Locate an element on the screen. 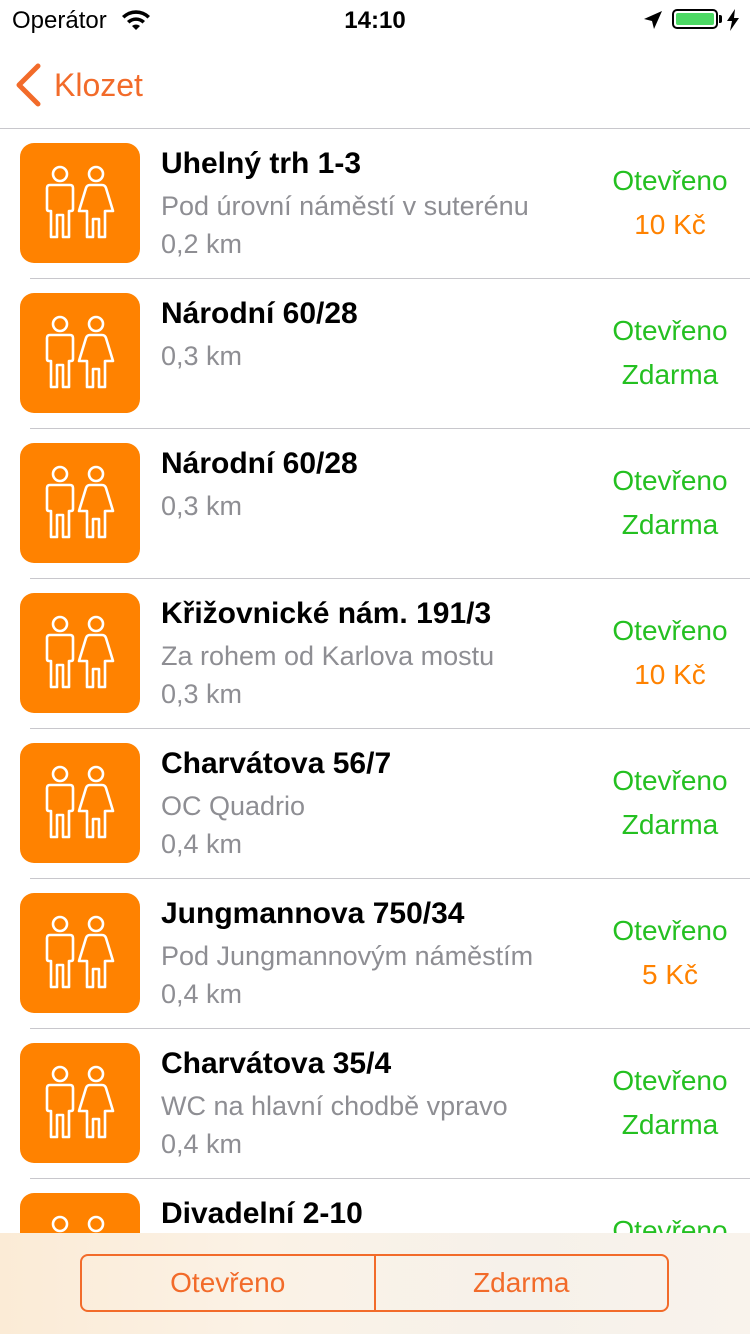 The height and width of the screenshot is (1334, 750). toilet-description: Pod Jungmannovým náměstím is located at coordinates (347, 956).